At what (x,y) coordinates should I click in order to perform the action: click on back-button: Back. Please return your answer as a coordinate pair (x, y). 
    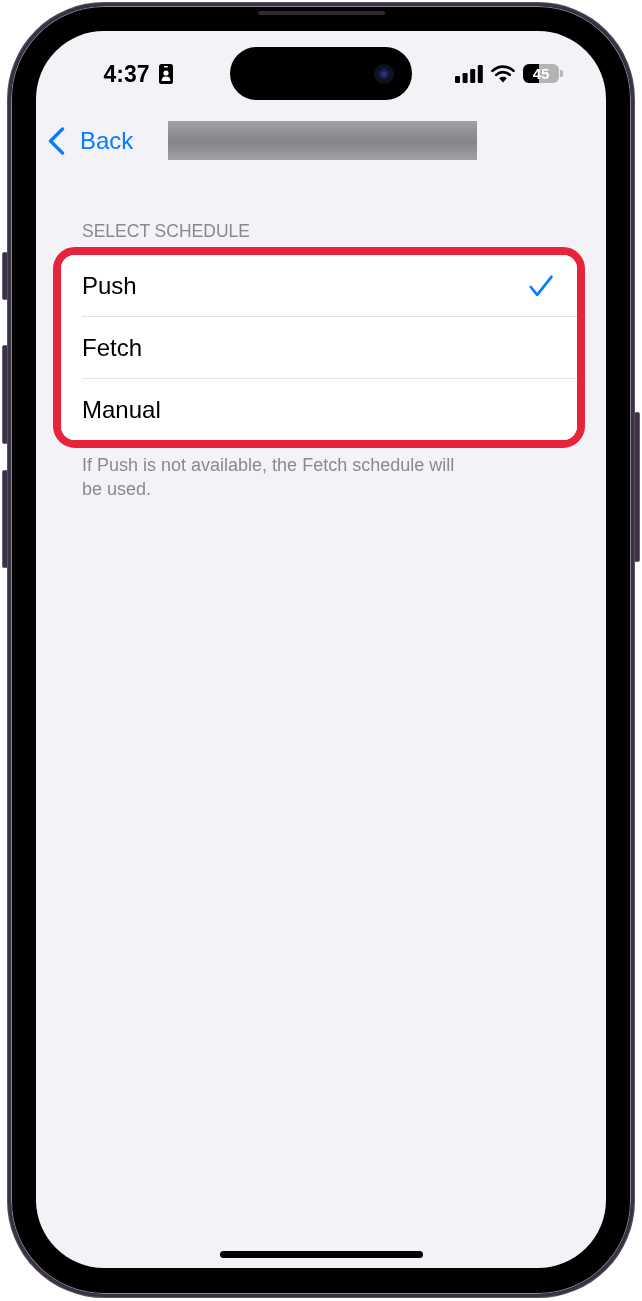
    Looking at the image, I should click on (91, 140).